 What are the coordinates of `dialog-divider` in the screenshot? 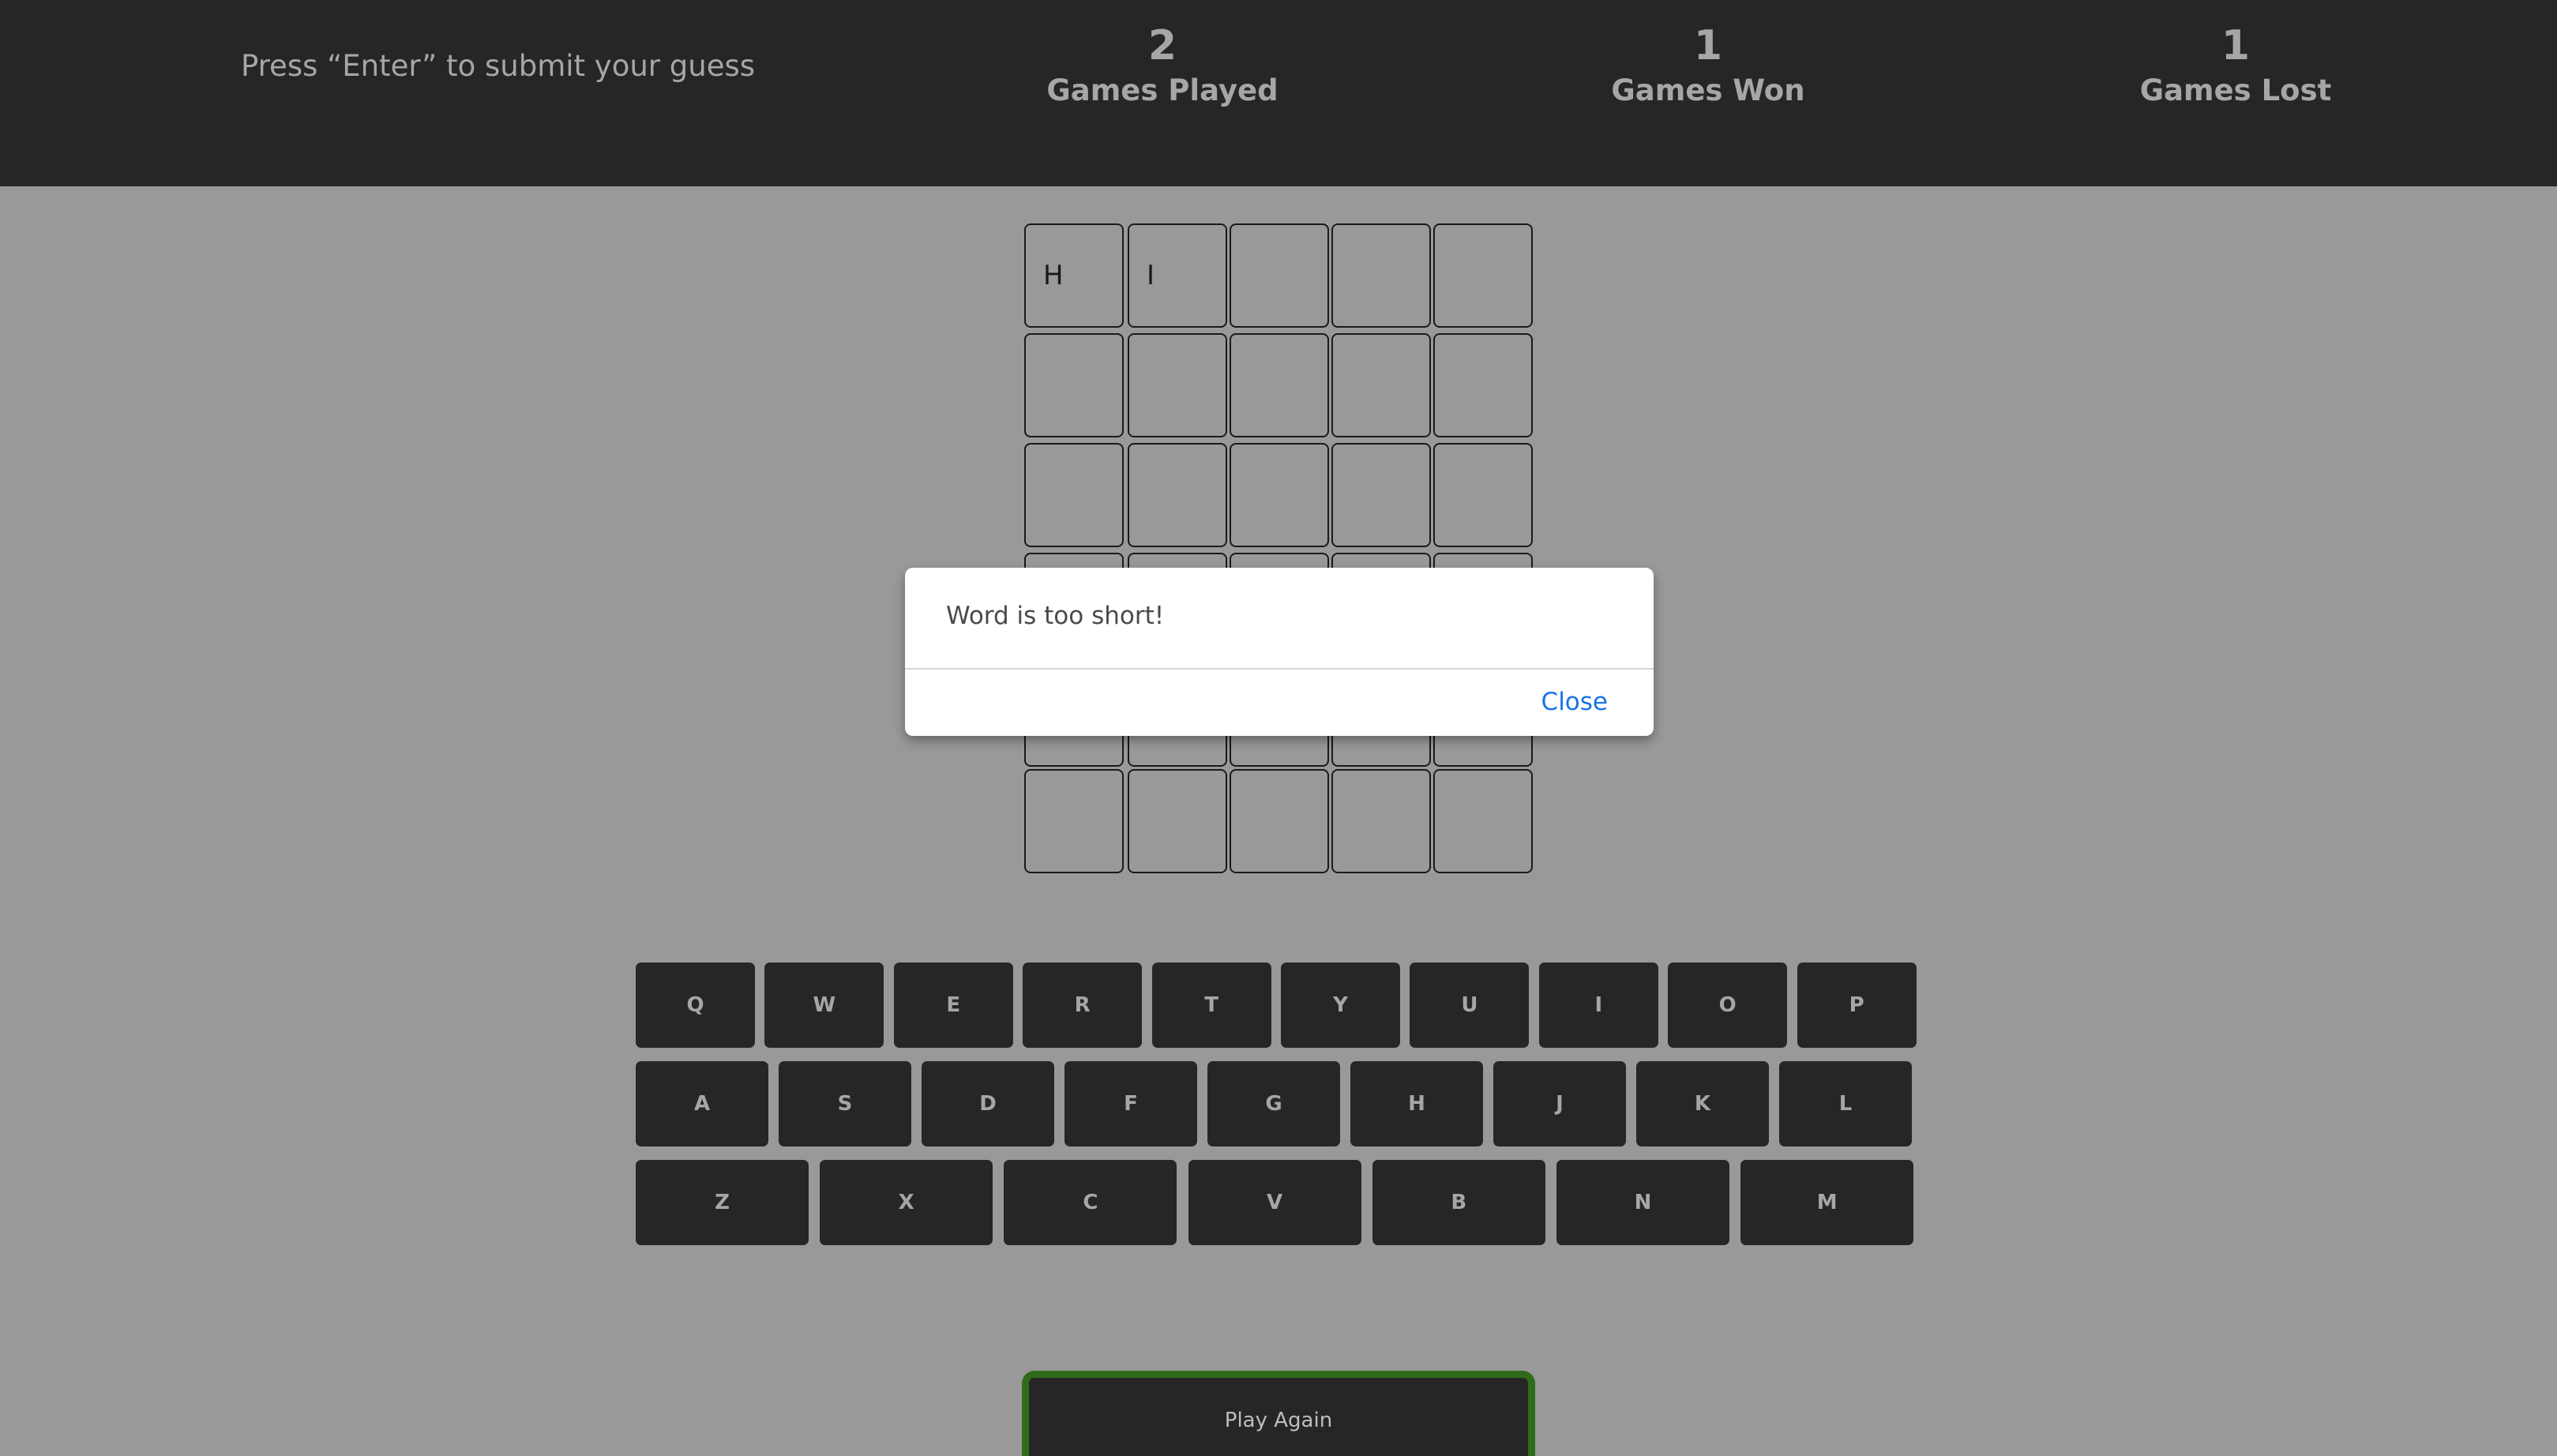 It's located at (1279, 669).